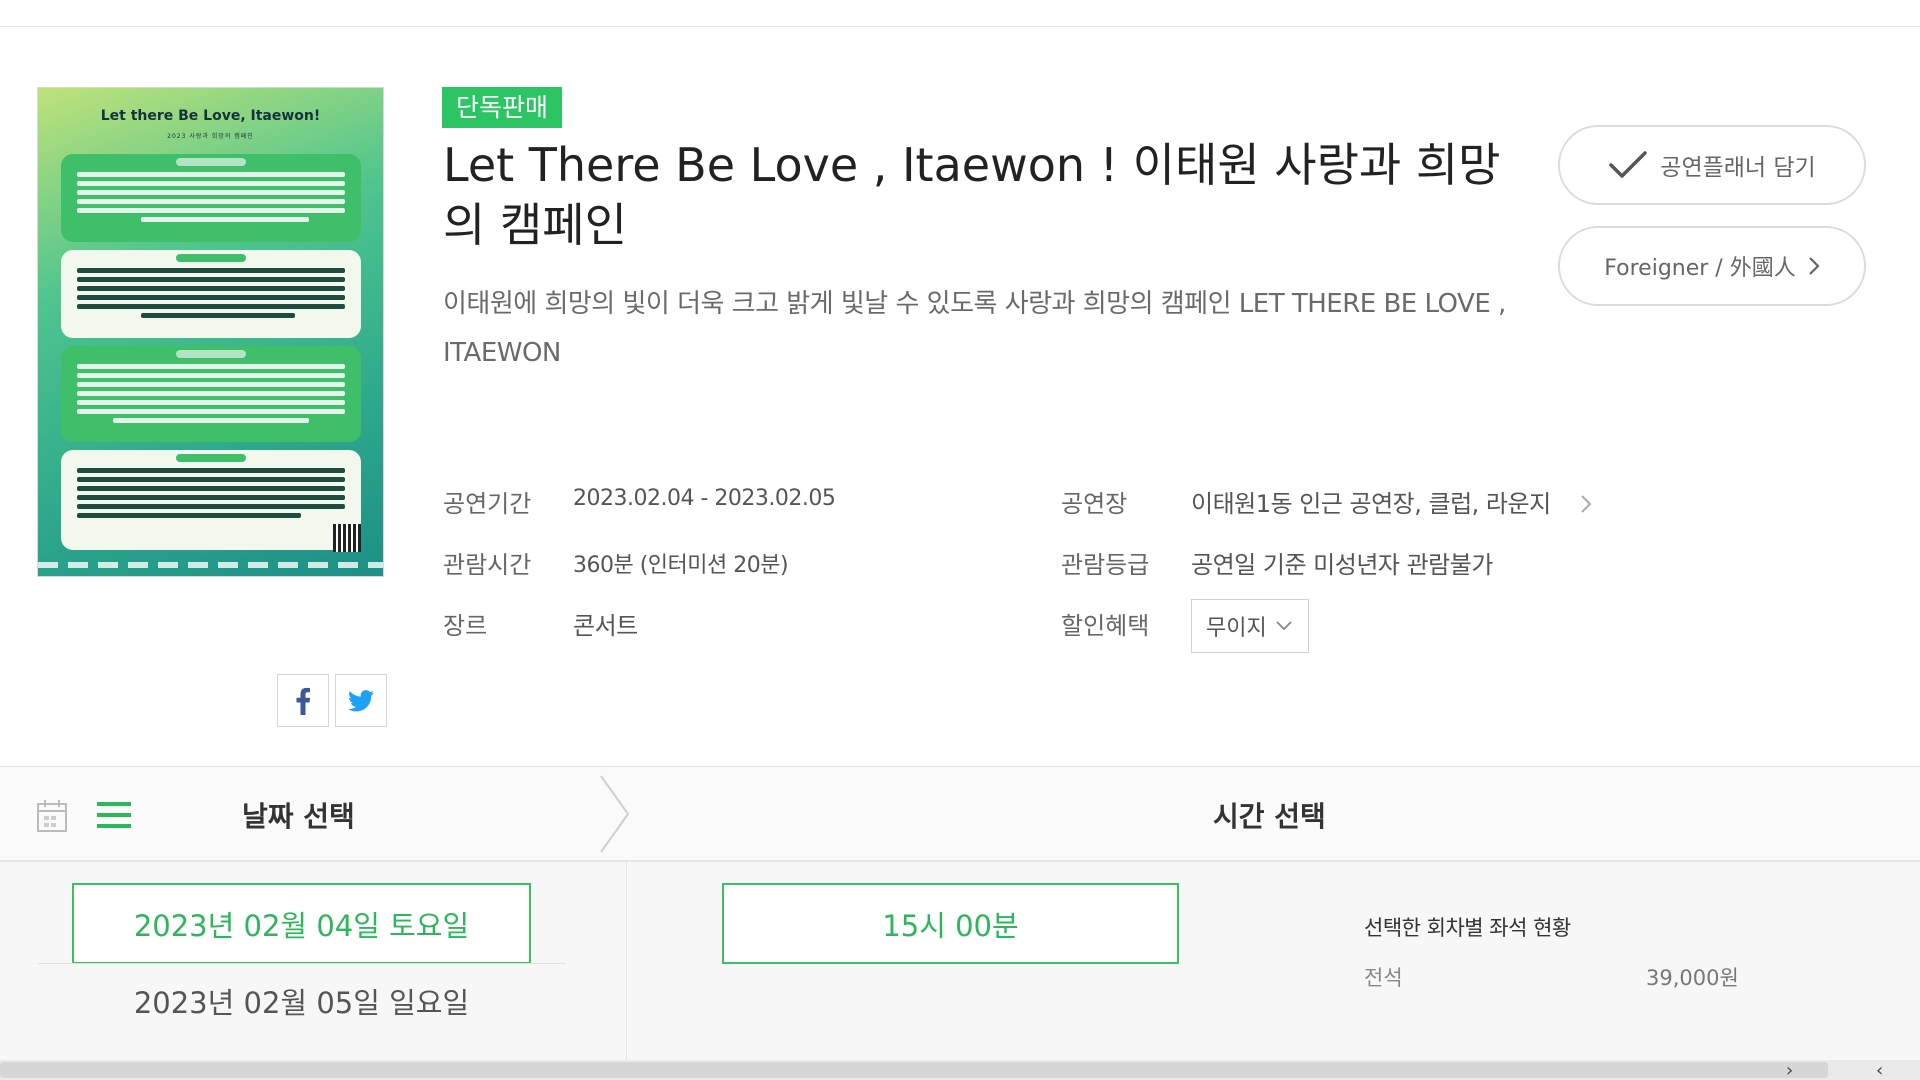  What do you see at coordinates (1105, 626) in the screenshot?
I see `discount-label: 할인혜택` at bounding box center [1105, 626].